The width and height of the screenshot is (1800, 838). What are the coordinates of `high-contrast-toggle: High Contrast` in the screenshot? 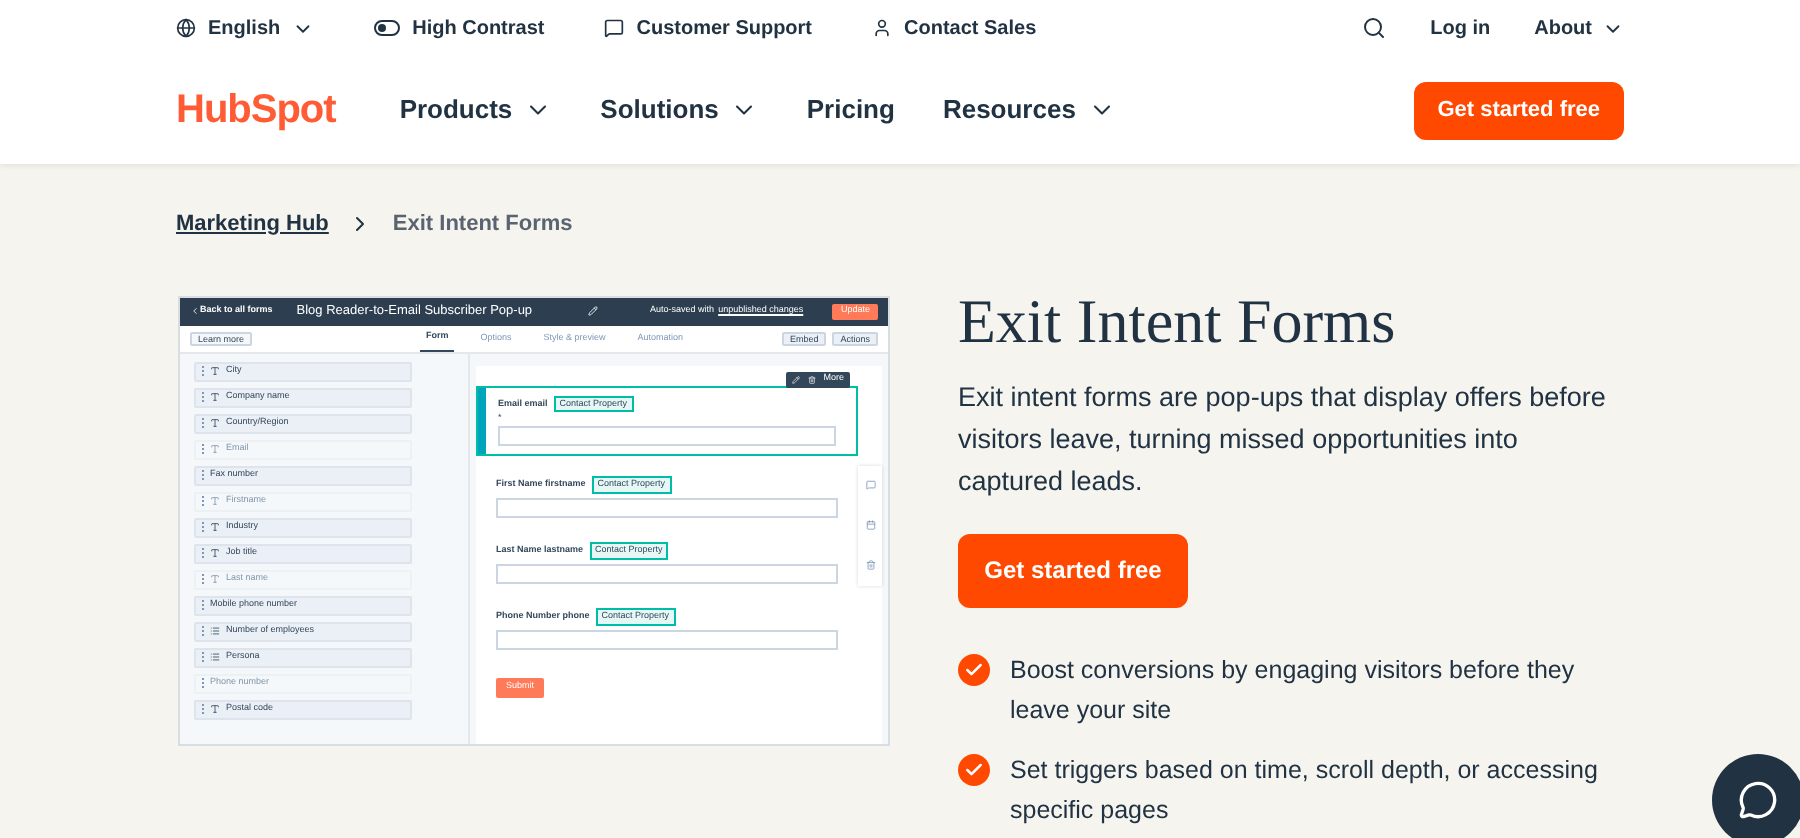 It's located at (459, 28).